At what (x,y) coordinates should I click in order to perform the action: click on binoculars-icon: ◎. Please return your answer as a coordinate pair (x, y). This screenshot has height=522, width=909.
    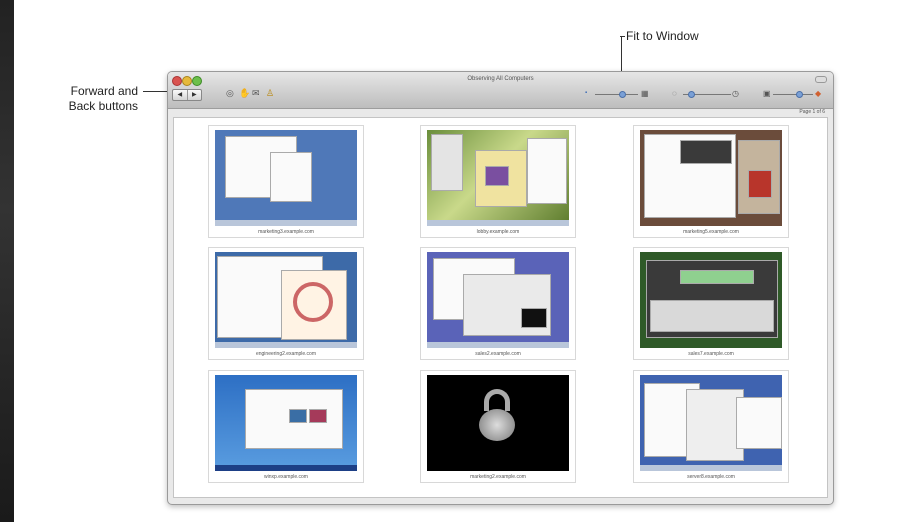
    Looking at the image, I should click on (230, 93).